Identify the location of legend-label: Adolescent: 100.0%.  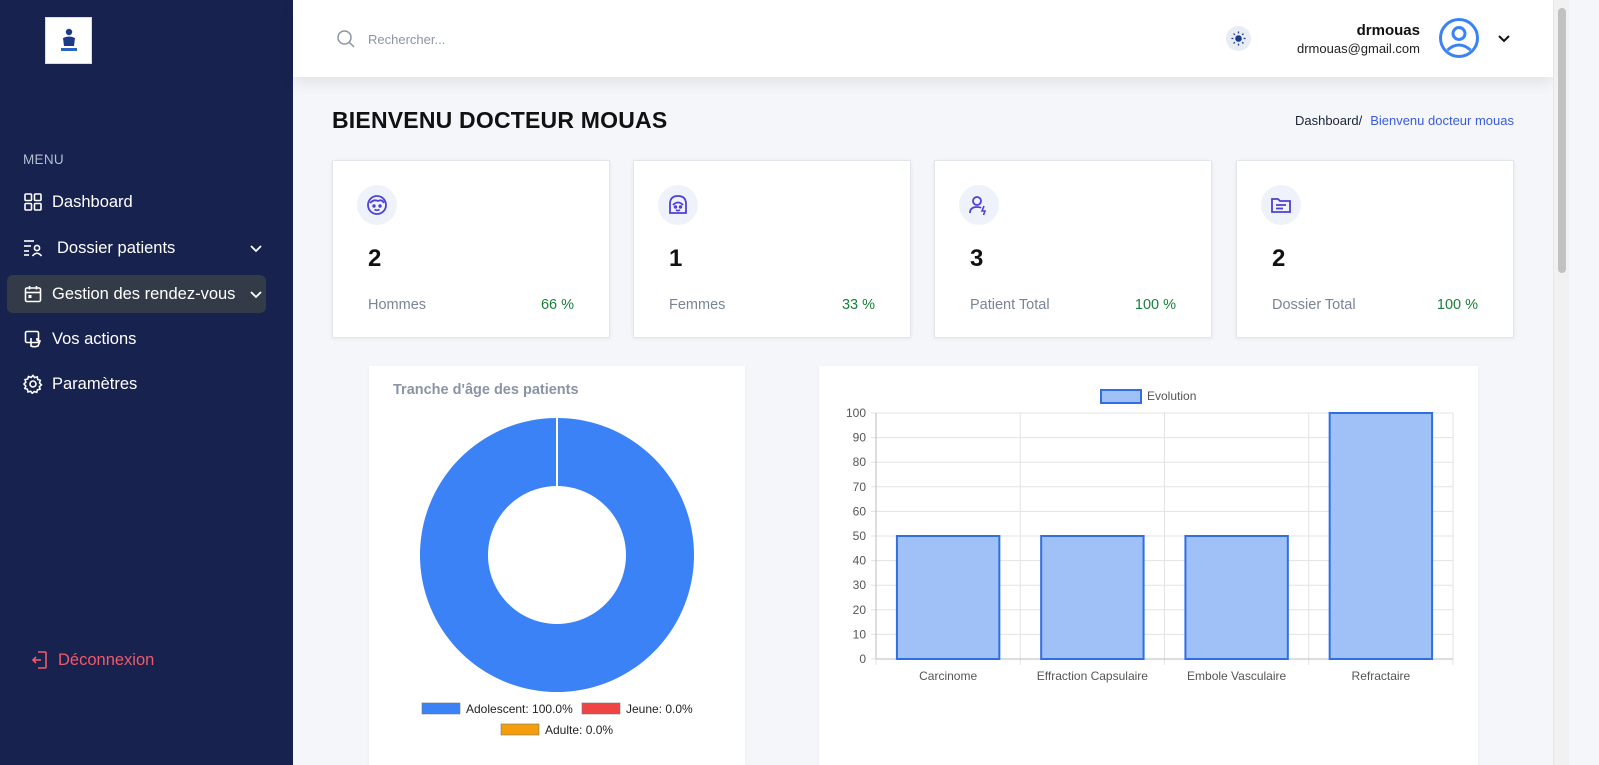
(519, 709).